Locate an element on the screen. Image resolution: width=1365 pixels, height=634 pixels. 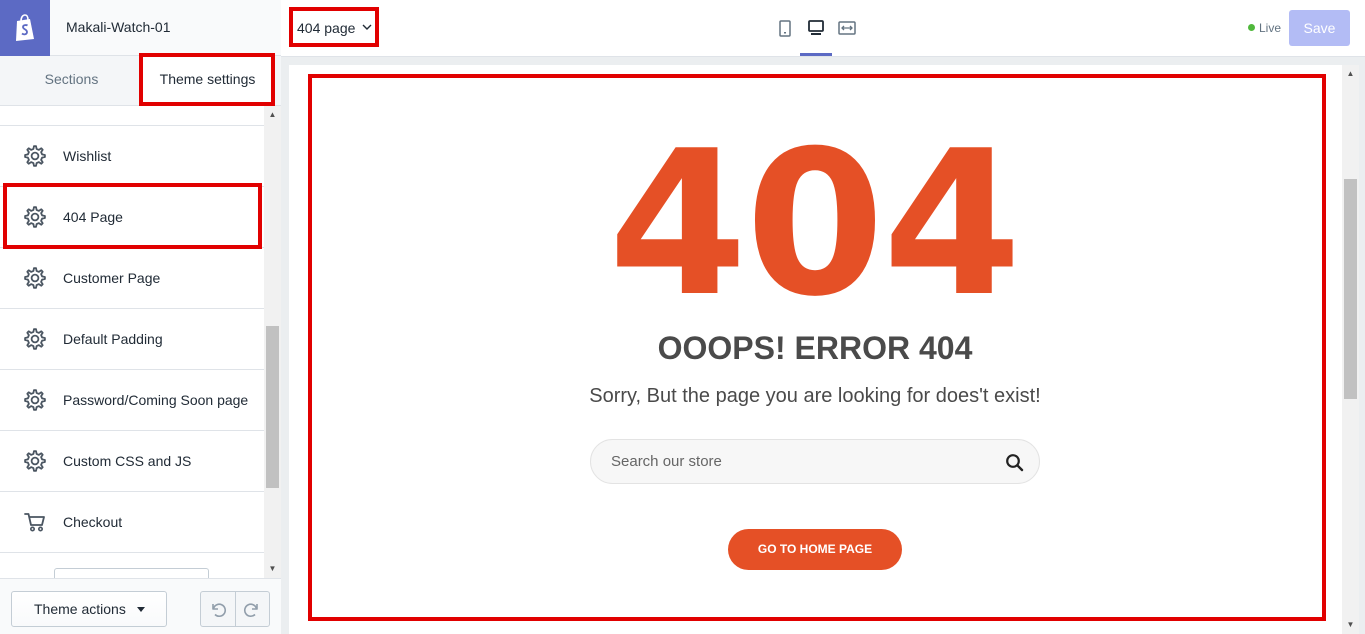
sidebar-item-default-padding: Default Padding is located at coordinates (132, 339).